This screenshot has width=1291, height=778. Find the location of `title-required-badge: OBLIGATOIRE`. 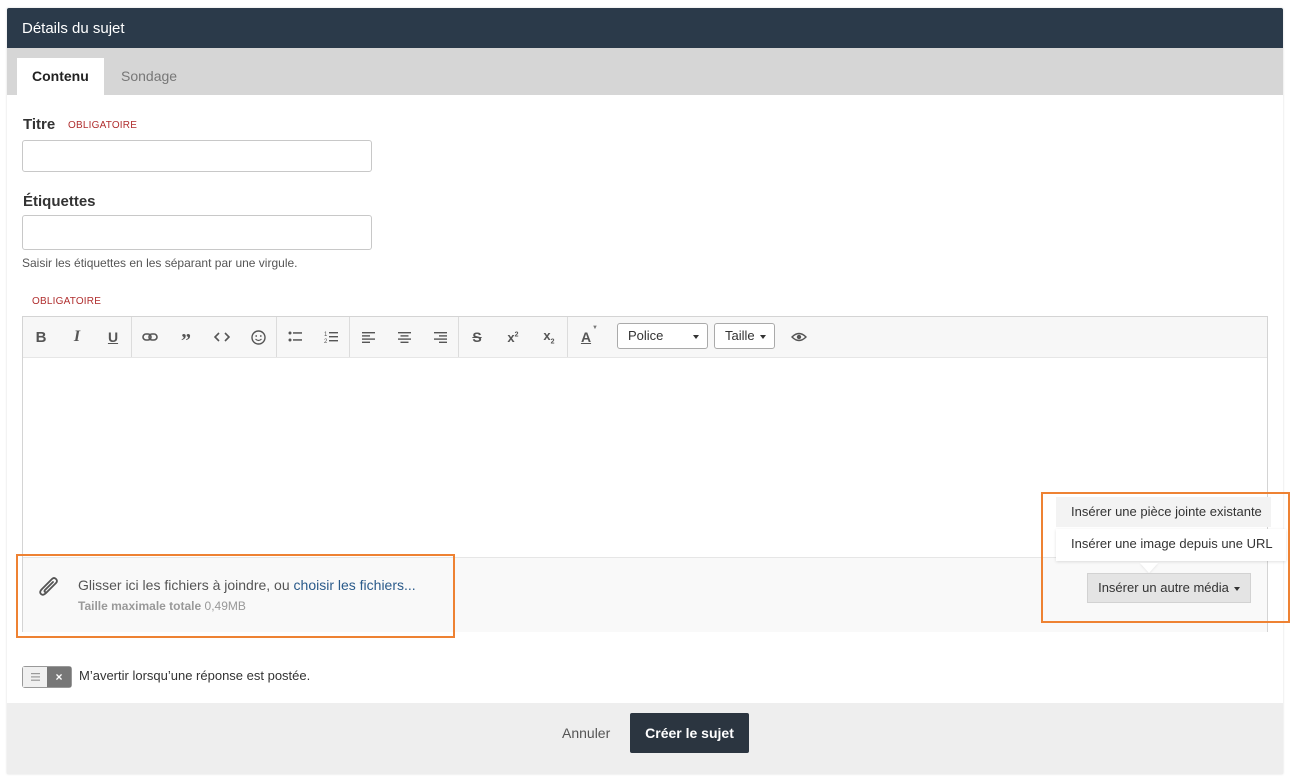

title-required-badge: OBLIGATOIRE is located at coordinates (103, 125).